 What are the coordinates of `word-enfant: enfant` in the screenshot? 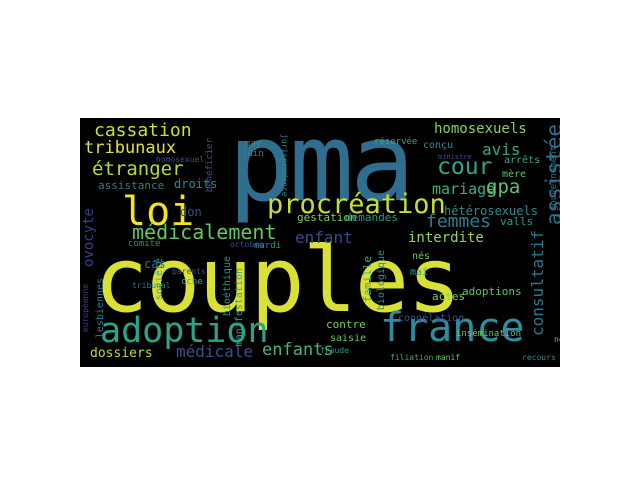 It's located at (324, 237).